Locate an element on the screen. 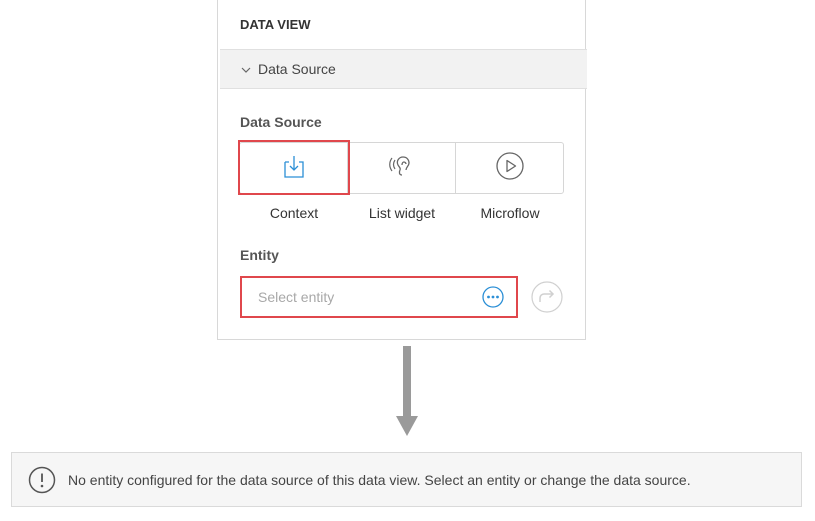 Image resolution: width=815 pixels, height=521 pixels. microflow-option-label: Microflow is located at coordinates (510, 213).